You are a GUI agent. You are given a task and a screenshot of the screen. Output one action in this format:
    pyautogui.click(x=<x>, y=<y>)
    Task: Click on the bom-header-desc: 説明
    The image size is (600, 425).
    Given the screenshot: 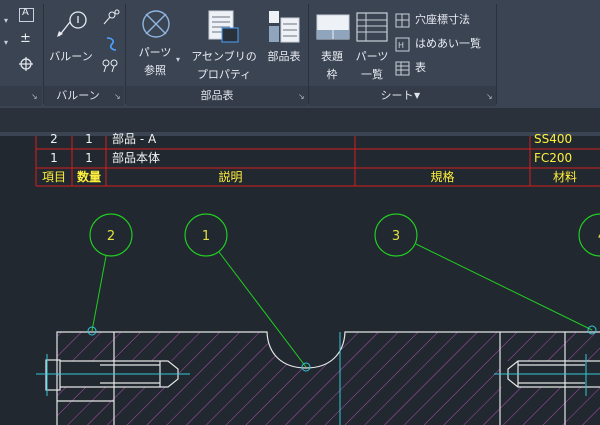 What is the action you would take?
    pyautogui.click(x=230, y=177)
    